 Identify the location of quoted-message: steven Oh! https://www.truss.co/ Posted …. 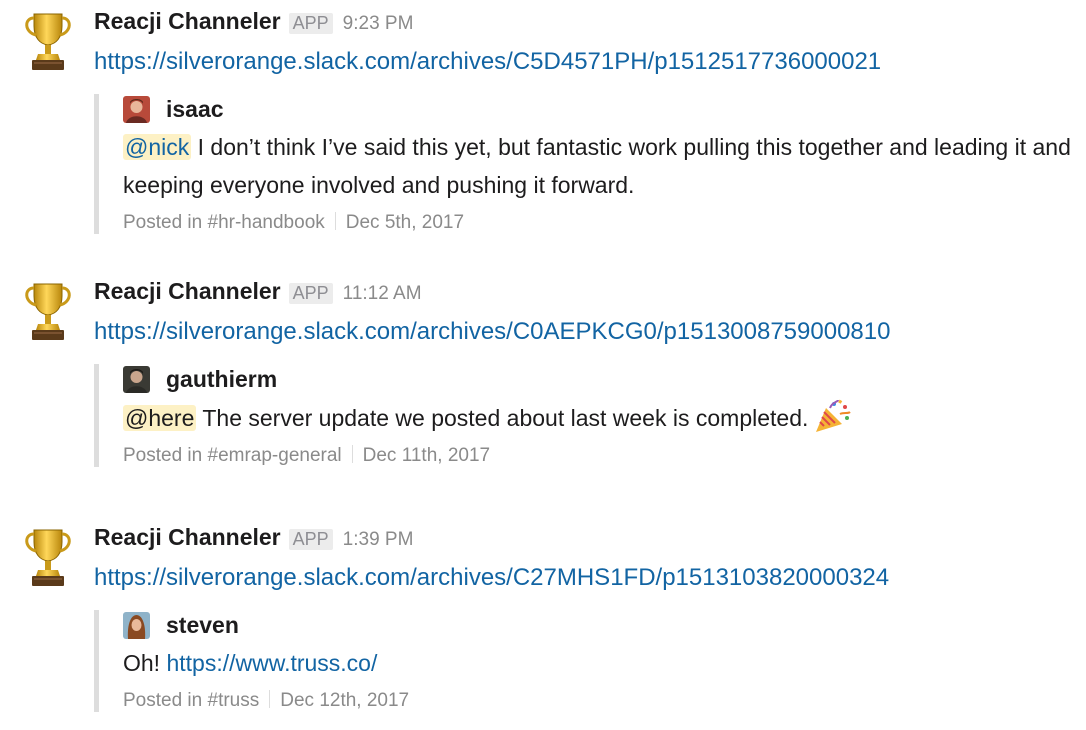
(588, 661).